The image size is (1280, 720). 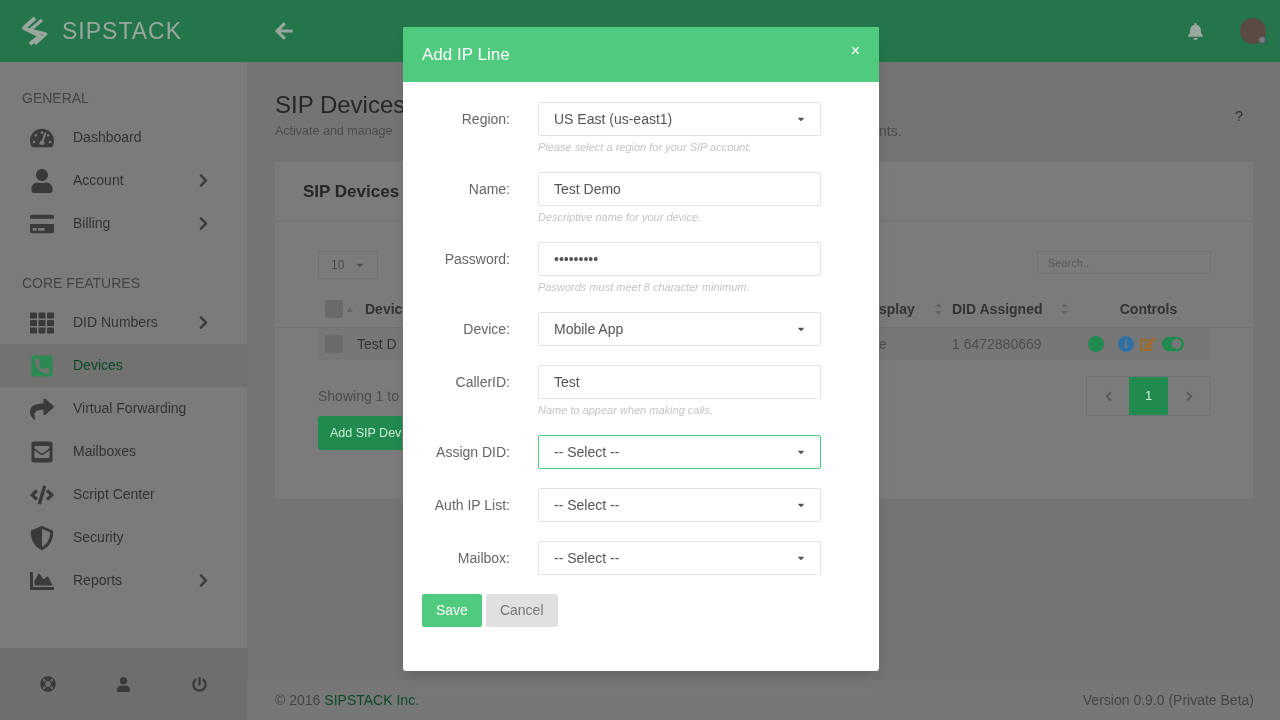 I want to click on field-label: Device:, so click(x=486, y=329).